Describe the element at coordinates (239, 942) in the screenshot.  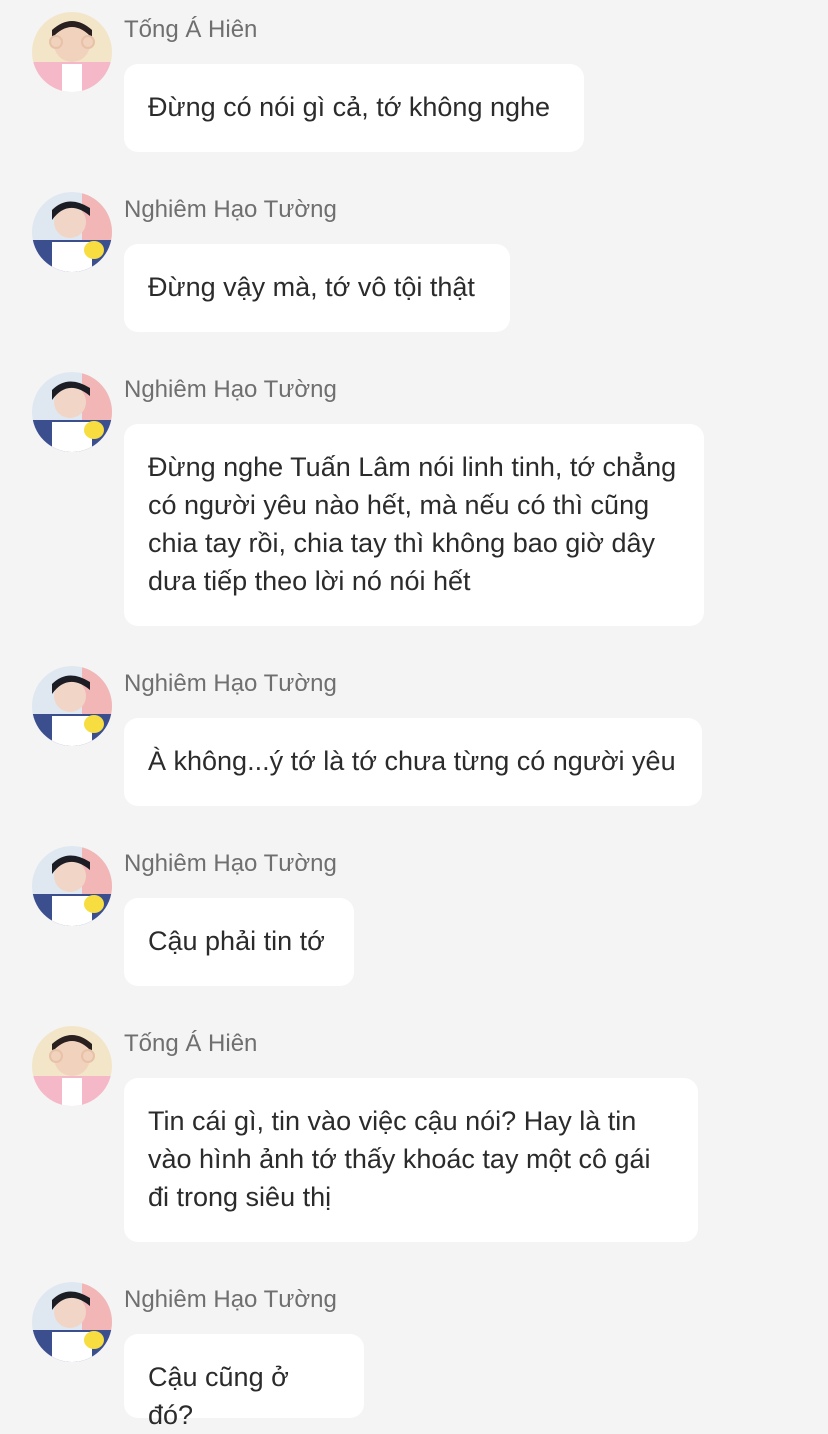
I see `message-bubble: Cậu phải tin tớ` at that location.